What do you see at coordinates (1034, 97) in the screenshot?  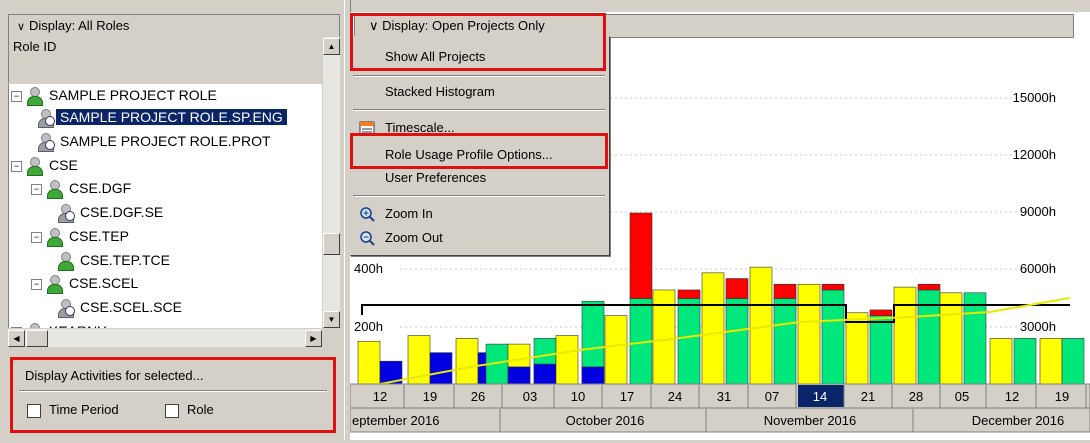 I see `right-axis-tick-label: 15000h` at bounding box center [1034, 97].